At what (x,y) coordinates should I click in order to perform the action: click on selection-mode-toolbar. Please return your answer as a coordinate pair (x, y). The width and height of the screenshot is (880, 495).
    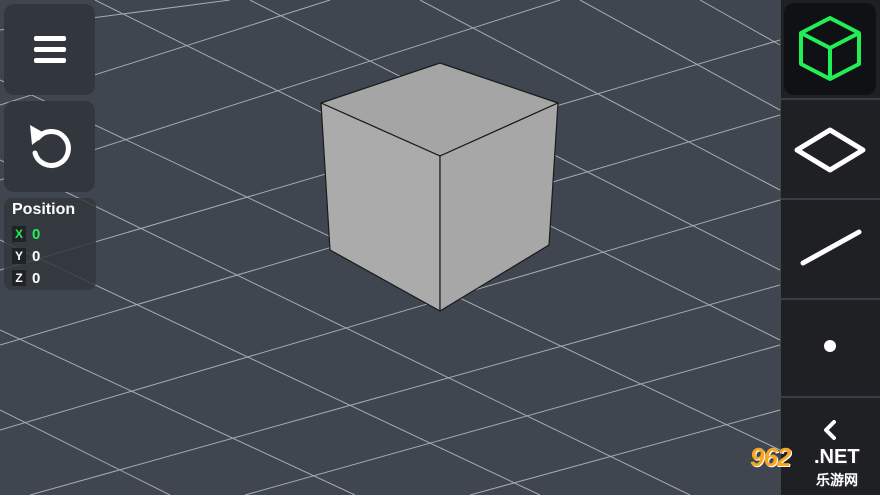
    Looking at the image, I should click on (830, 247).